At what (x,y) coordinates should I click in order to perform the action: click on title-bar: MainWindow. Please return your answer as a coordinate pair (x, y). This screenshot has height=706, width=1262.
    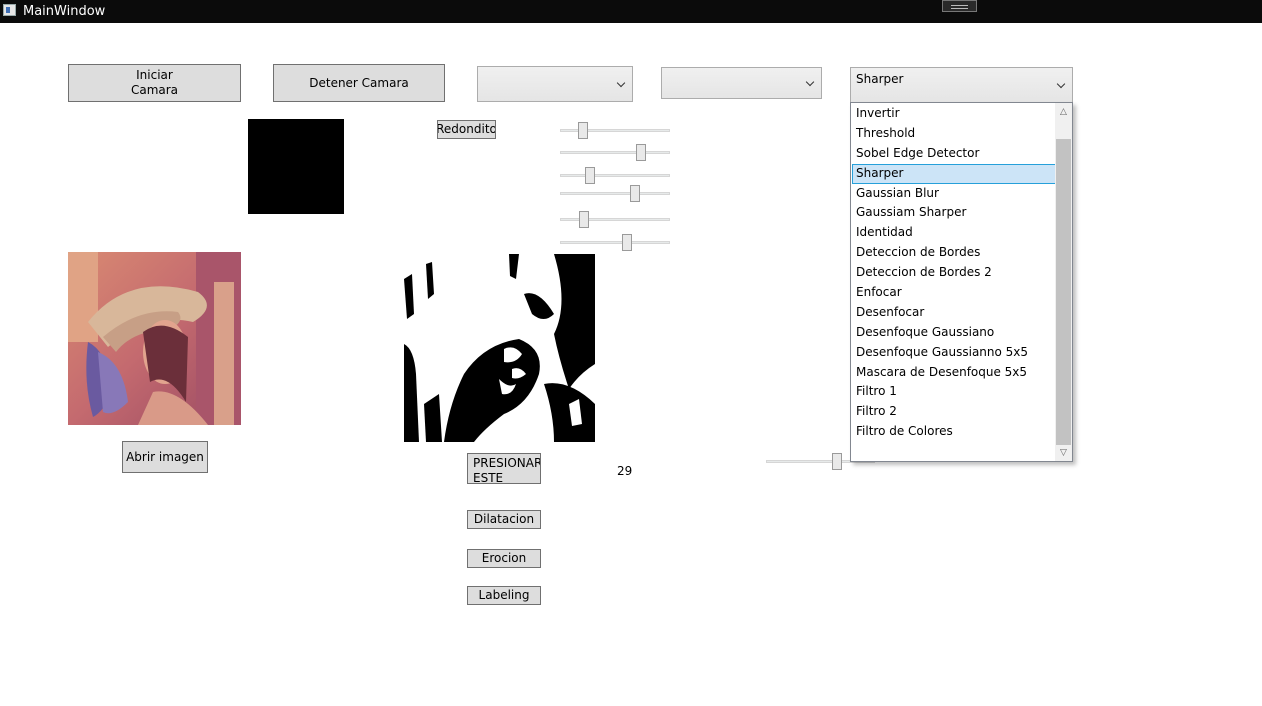
    Looking at the image, I should click on (631, 11).